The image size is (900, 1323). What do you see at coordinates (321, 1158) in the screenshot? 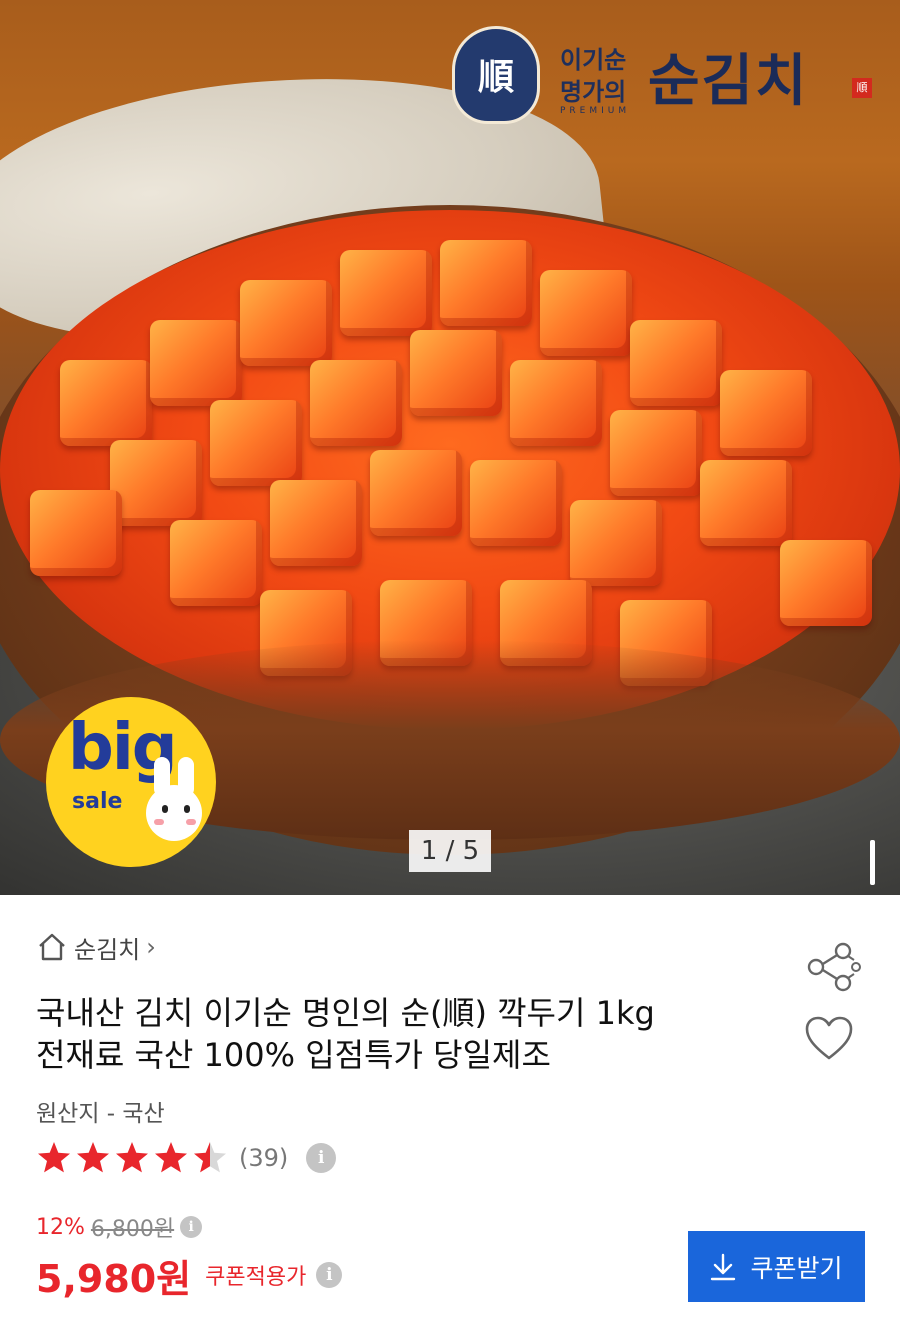
I see `rating-info-icon: i` at bounding box center [321, 1158].